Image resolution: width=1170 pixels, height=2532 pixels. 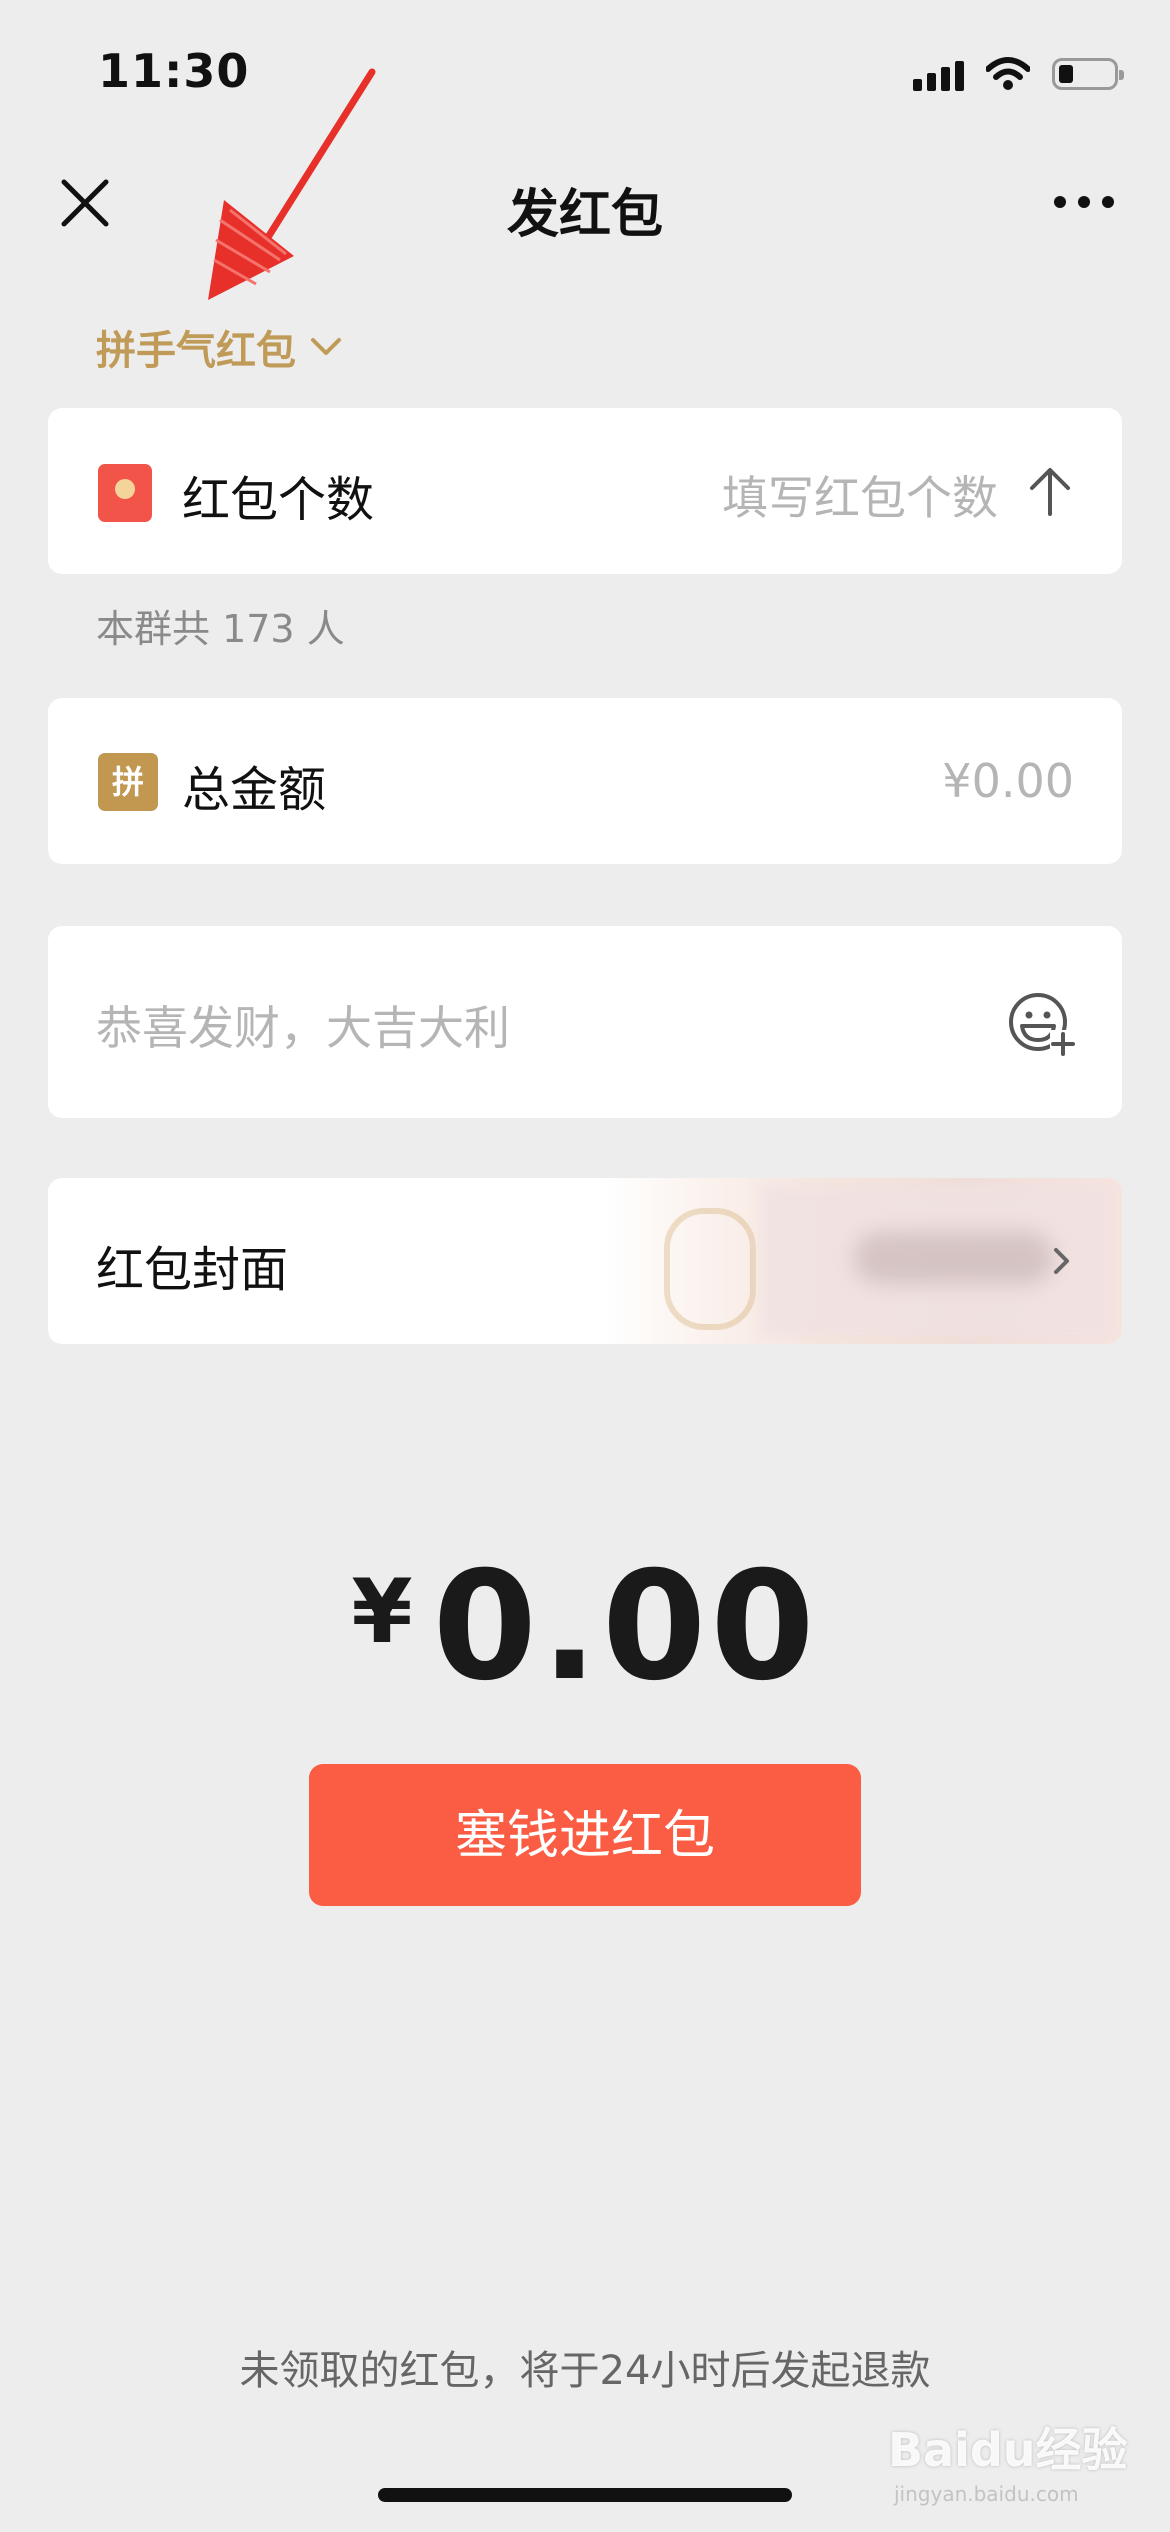 I want to click on signal-icon, so click(x=938, y=74).